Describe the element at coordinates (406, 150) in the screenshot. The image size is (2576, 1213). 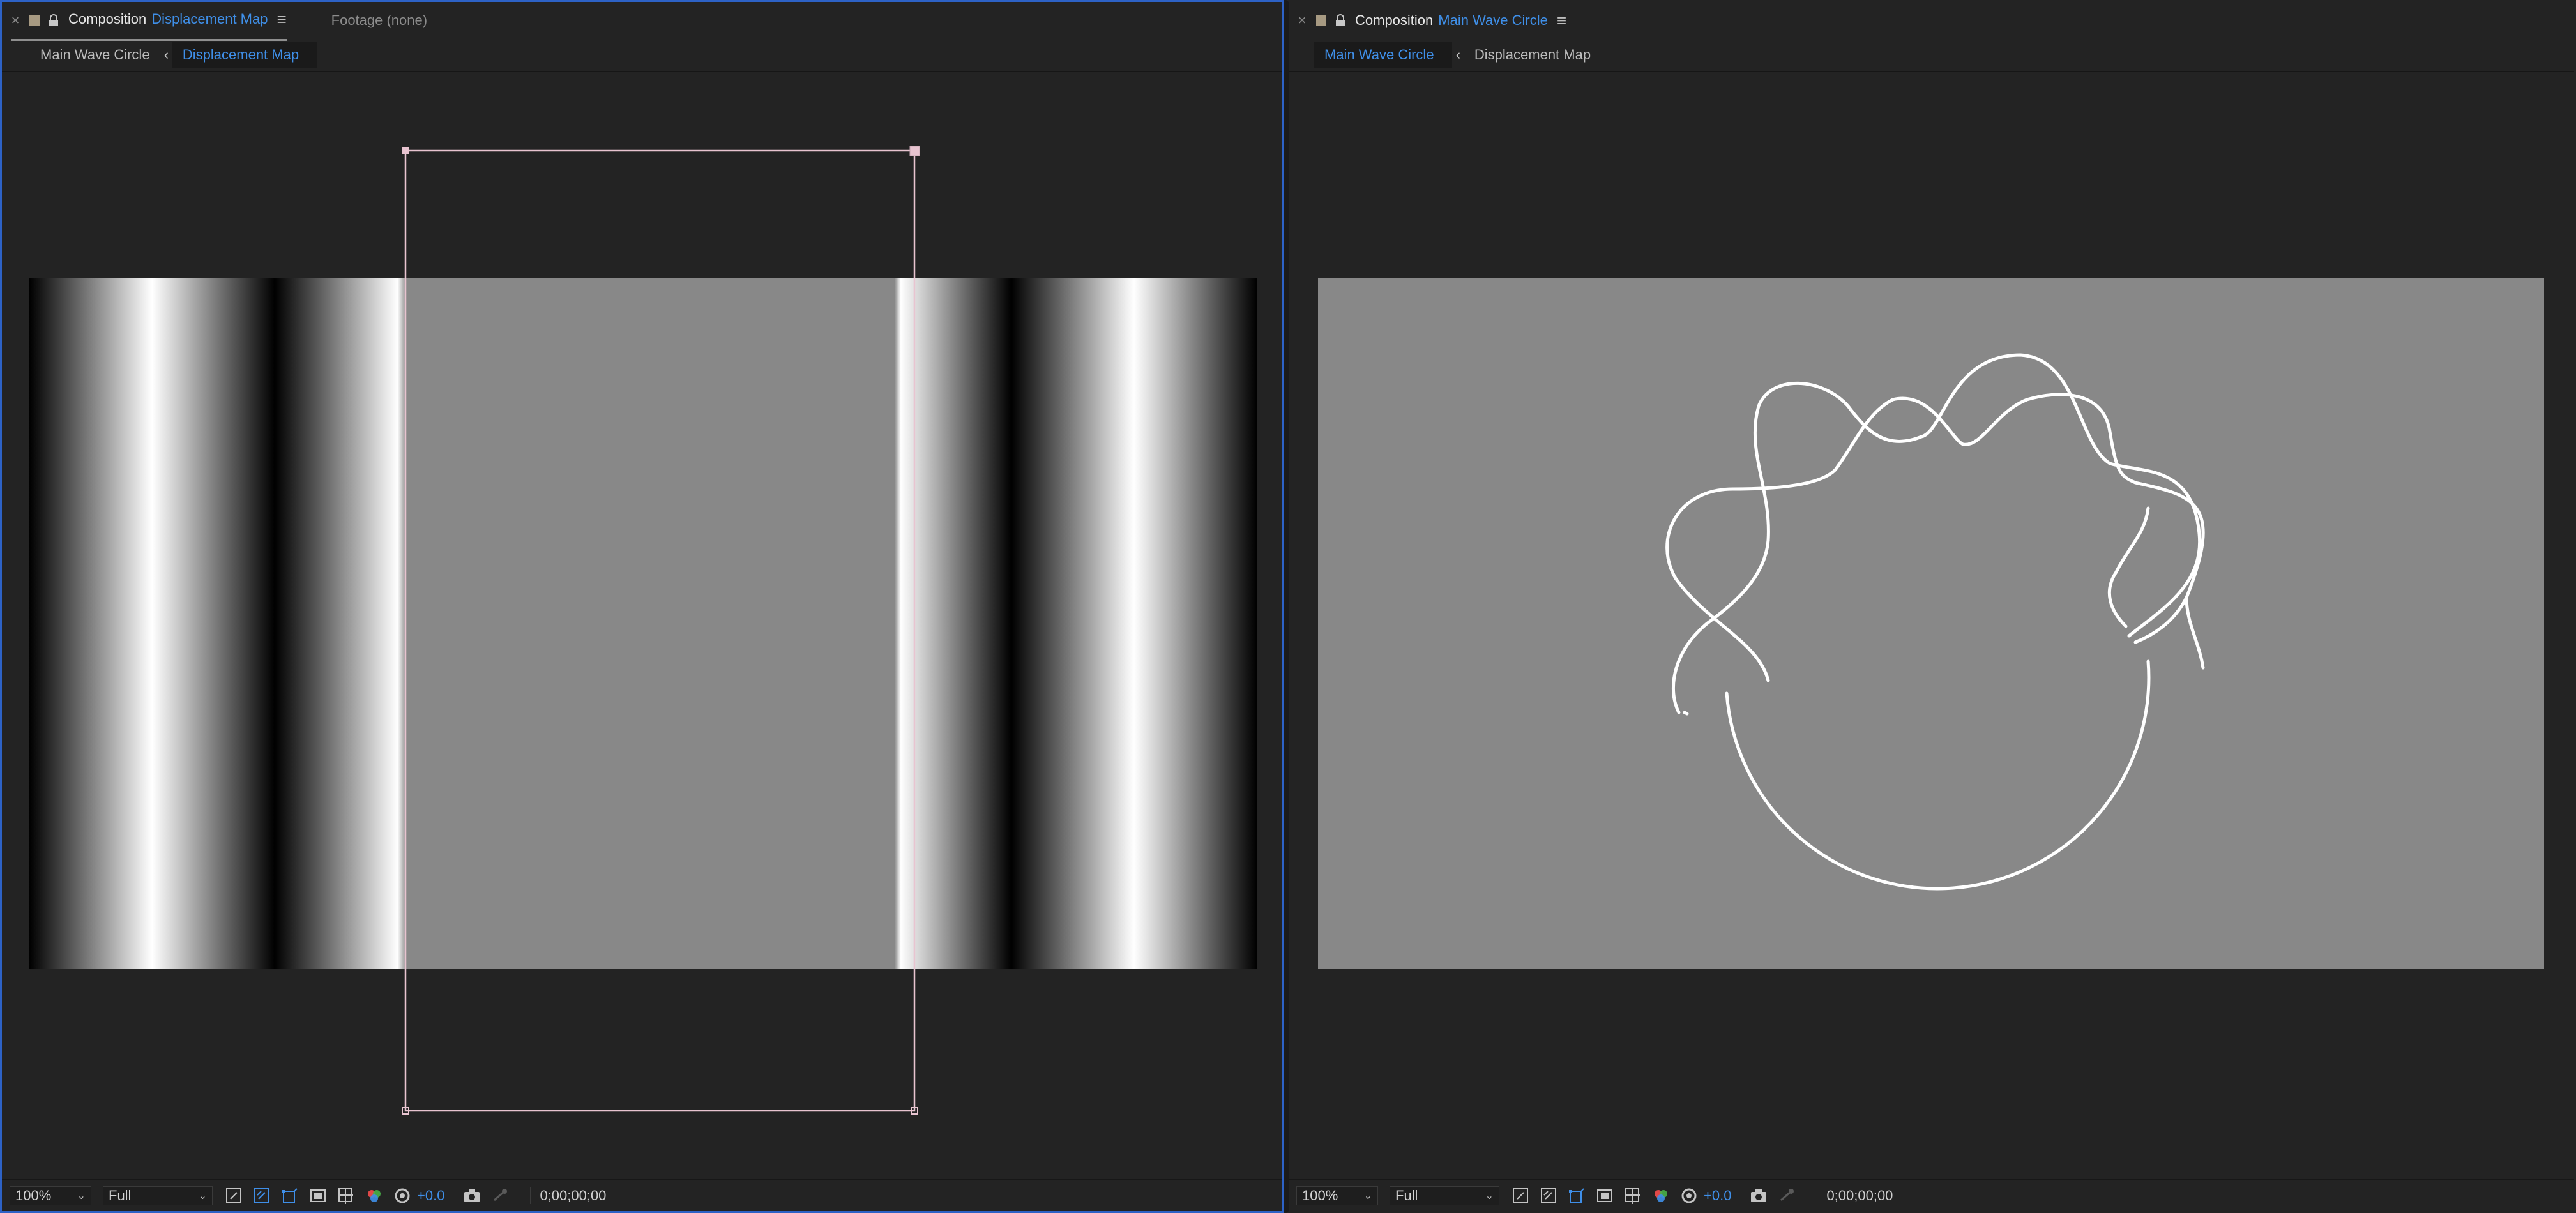
I see `layer-handle-top-left` at that location.